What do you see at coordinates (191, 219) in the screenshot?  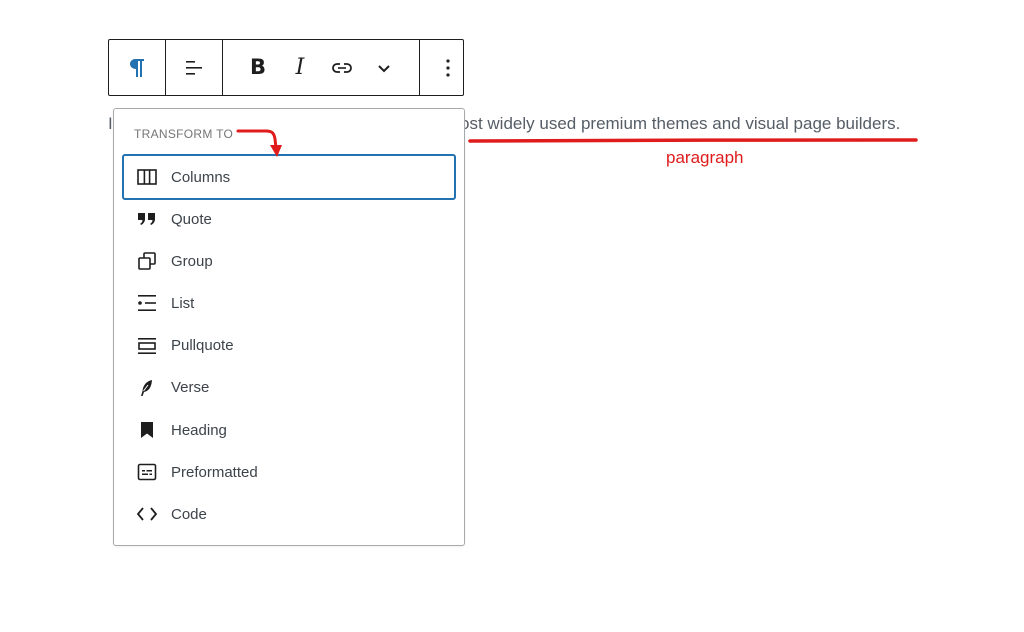 I see `transform-item-label: Quote` at bounding box center [191, 219].